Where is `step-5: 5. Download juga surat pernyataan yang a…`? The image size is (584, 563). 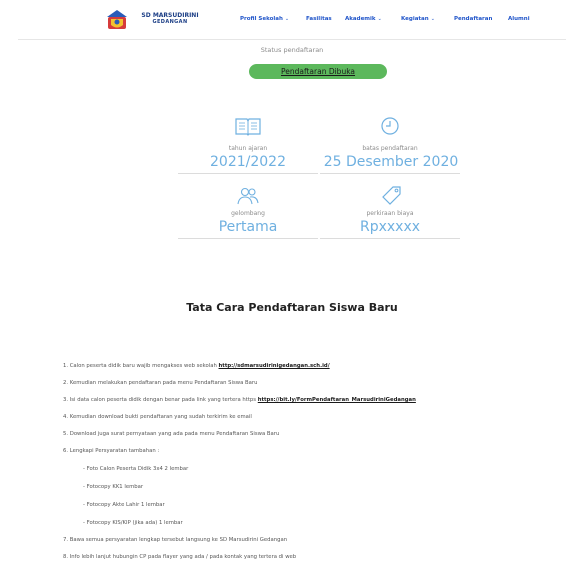 step-5: 5. Download juga surat pernyataan yang a… is located at coordinates (171, 434).